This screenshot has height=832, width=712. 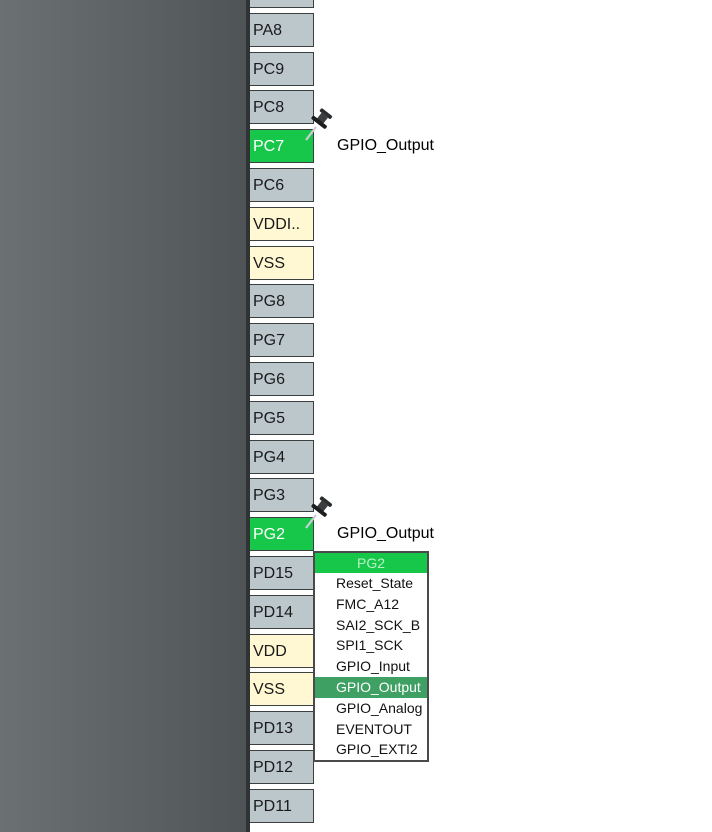 I want to click on pin-pd14: PD14, so click(x=282, y=611).